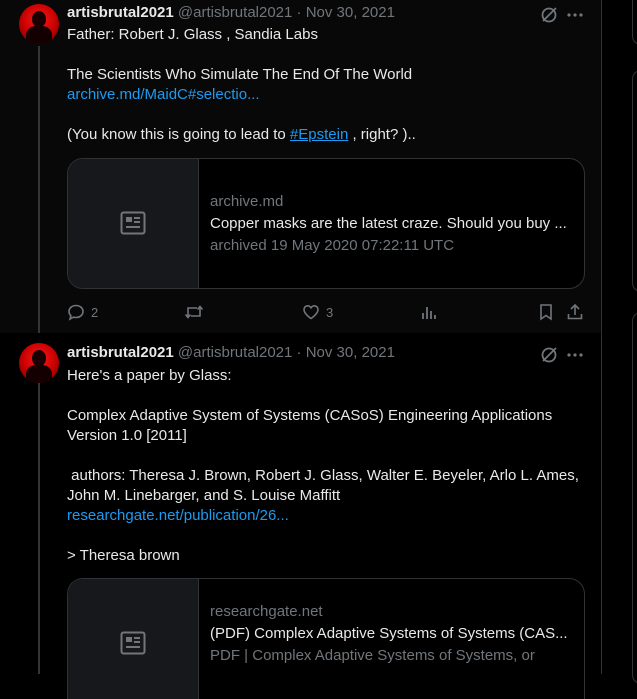  Describe the element at coordinates (330, 312) in the screenshot. I see `like-count: 3` at that location.